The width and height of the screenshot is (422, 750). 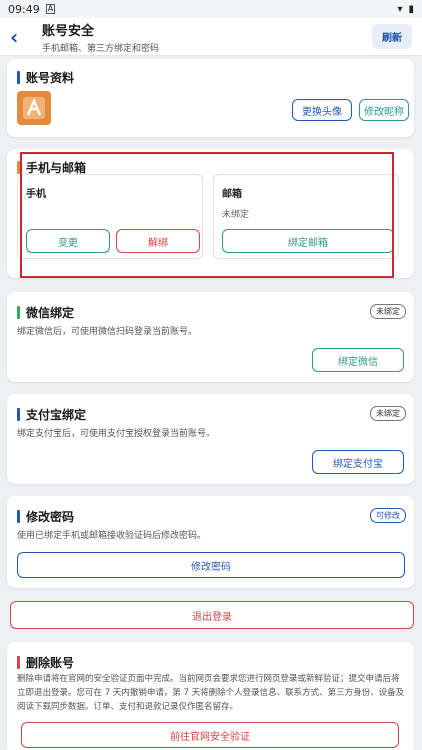 I want to click on wechat-title: 微信绑定, so click(x=45, y=312).